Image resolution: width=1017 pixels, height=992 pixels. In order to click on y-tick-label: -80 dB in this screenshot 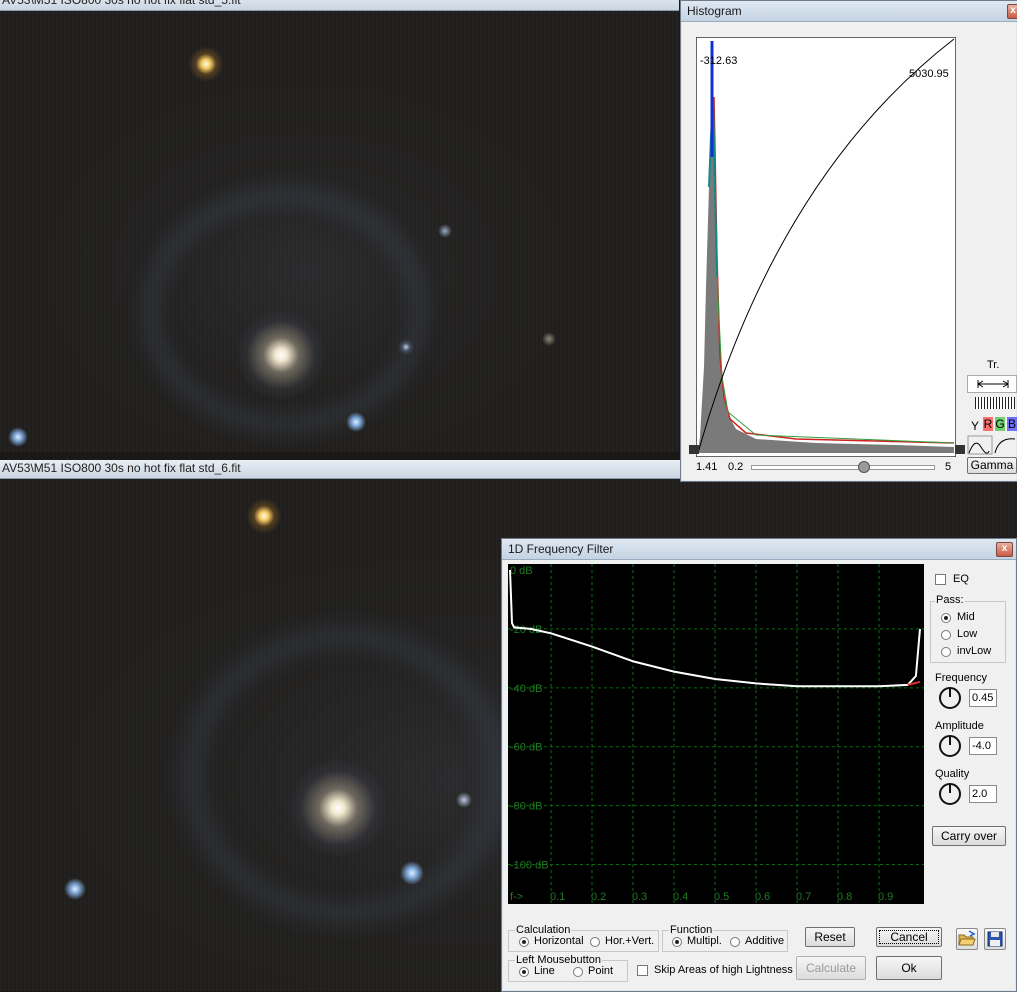, I will do `click(526, 807)`.